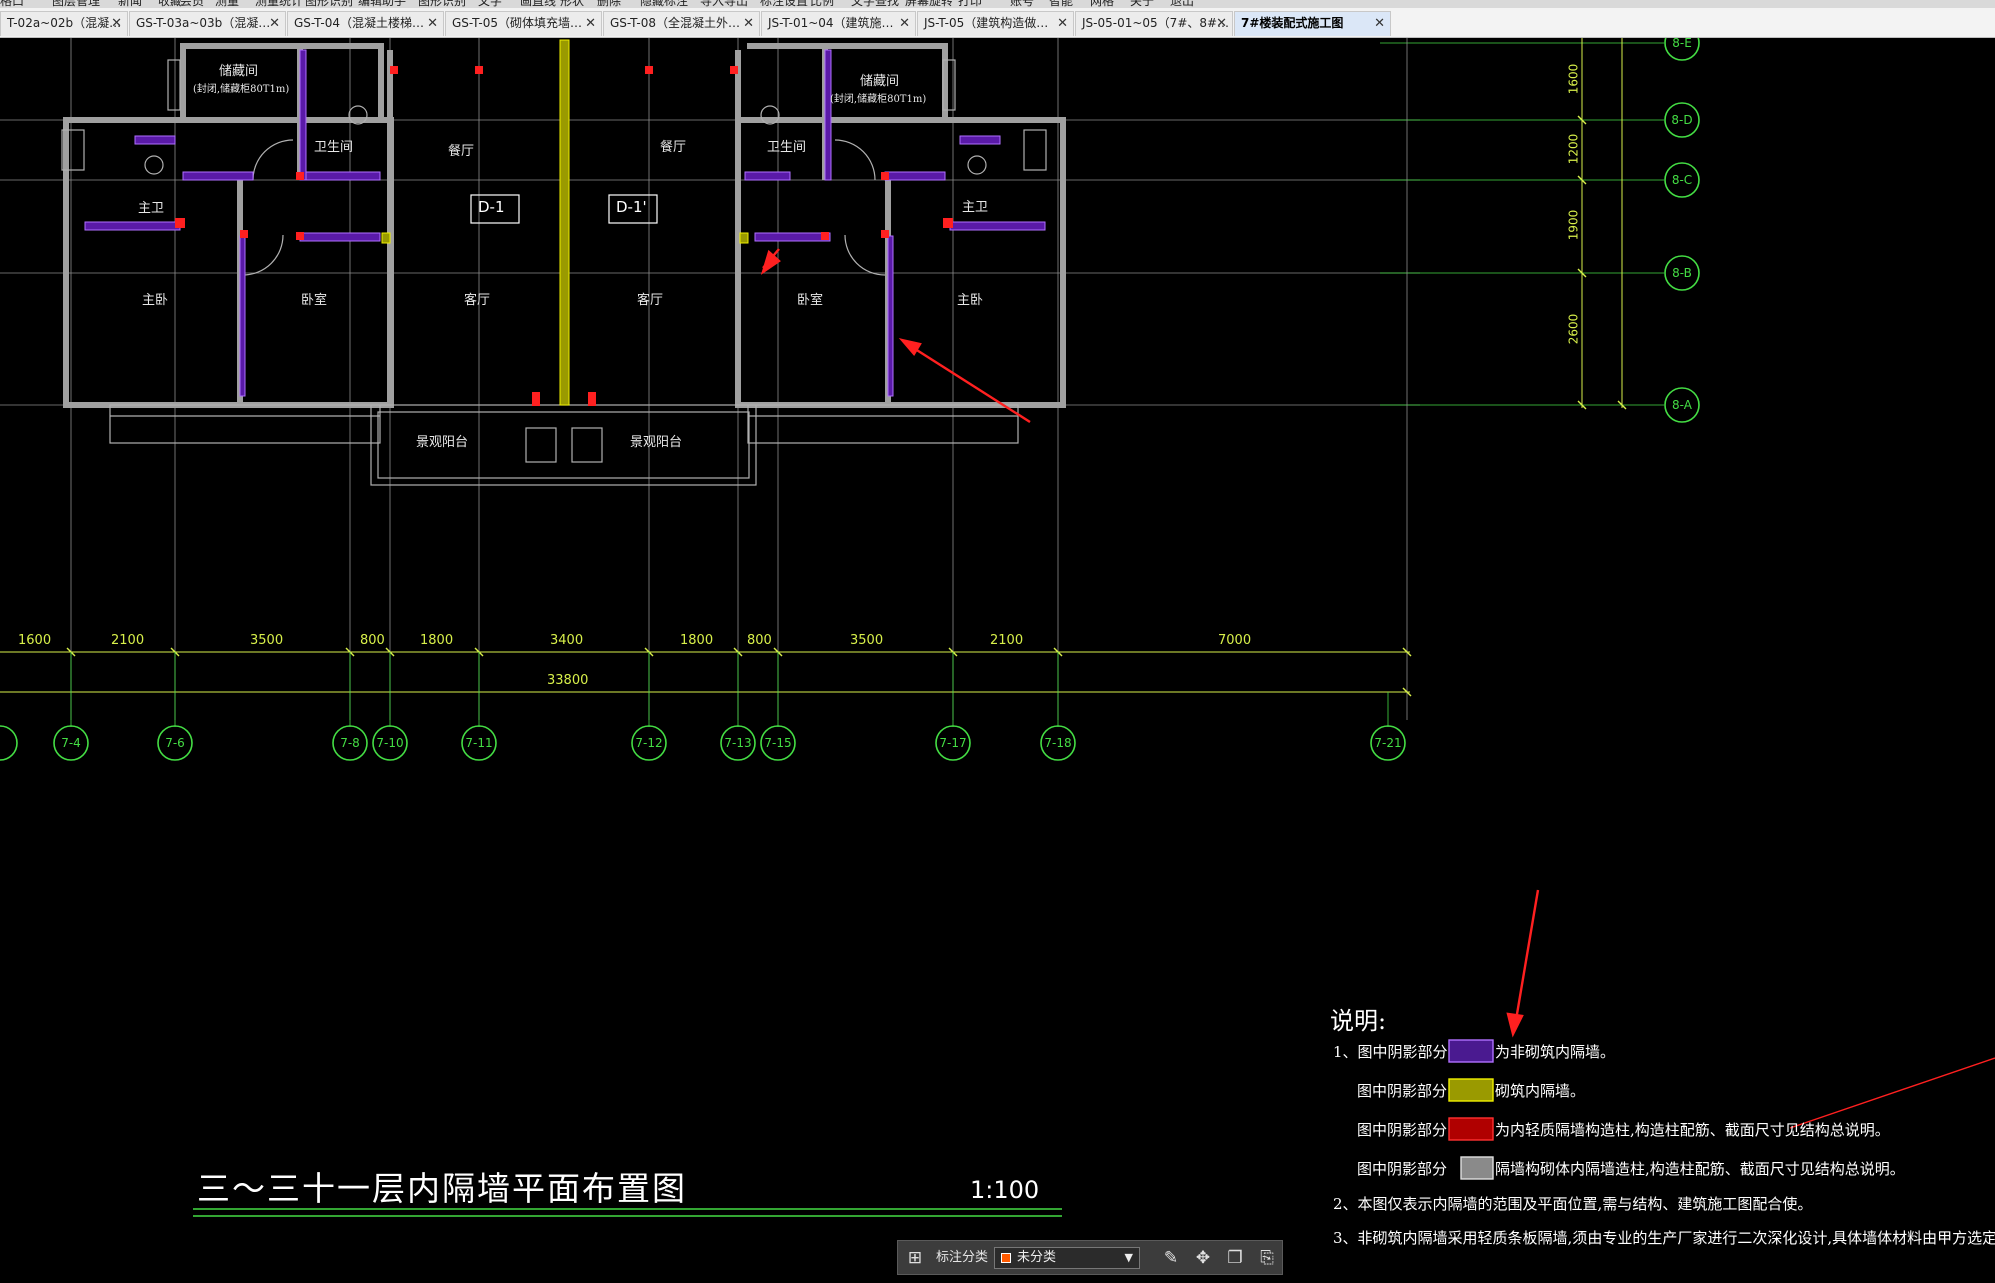 The width and height of the screenshot is (1995, 1283). I want to click on menu-item: 退出, so click(1182, 4).